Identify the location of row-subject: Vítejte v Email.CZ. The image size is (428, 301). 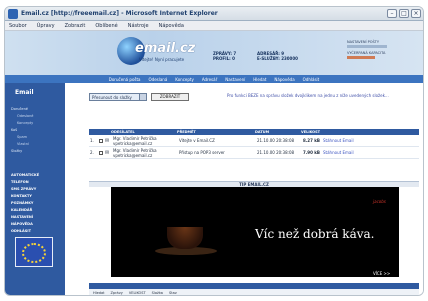
(218, 140).